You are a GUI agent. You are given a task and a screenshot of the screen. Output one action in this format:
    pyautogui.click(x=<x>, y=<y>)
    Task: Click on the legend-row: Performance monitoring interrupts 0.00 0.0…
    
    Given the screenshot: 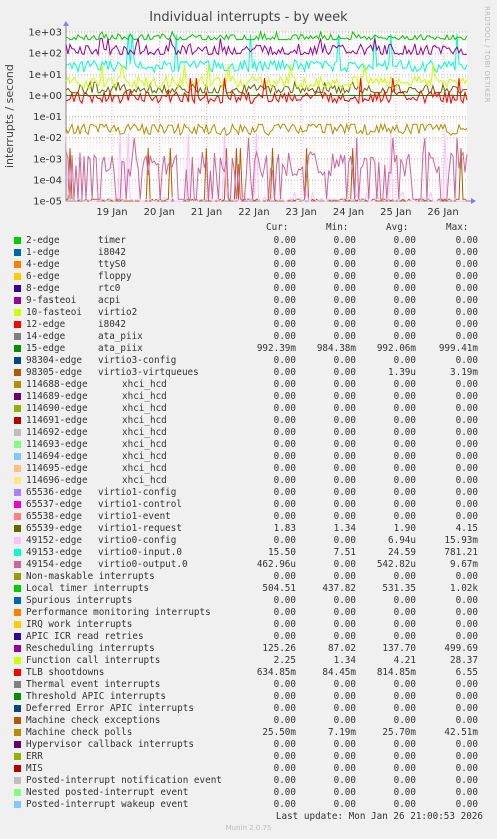 What is the action you would take?
    pyautogui.click(x=248, y=613)
    